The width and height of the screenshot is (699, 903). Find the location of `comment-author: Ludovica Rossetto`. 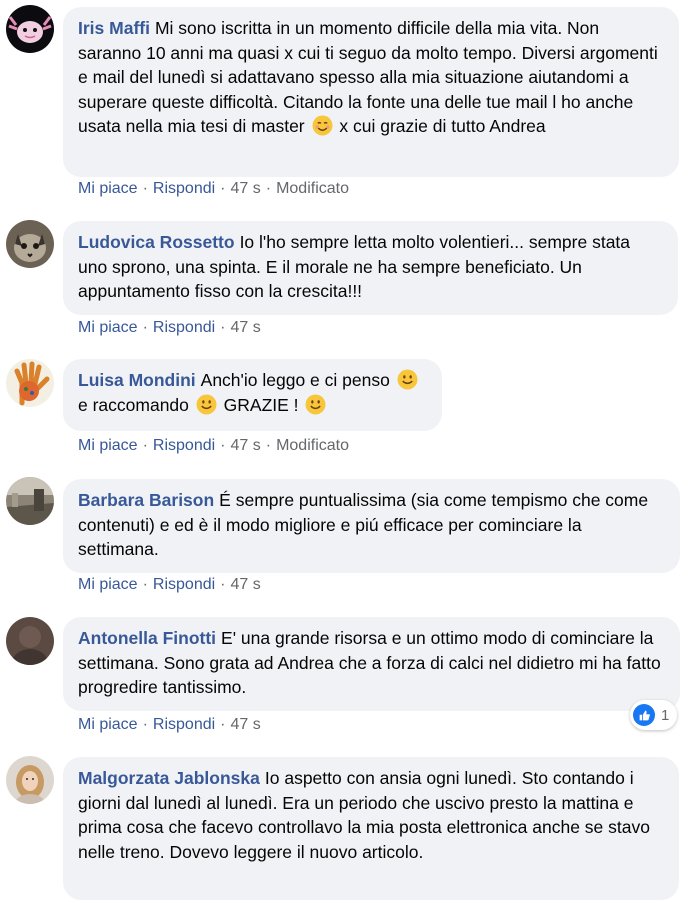

comment-author: Ludovica Rossetto is located at coordinates (156, 242).